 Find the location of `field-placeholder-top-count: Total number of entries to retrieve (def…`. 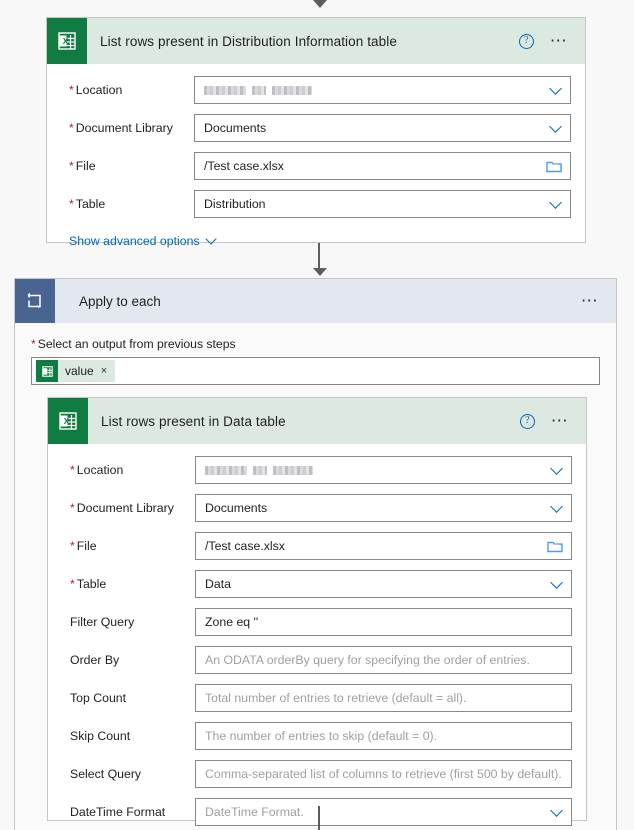

field-placeholder-top-count: Total number of entries to retrieve (def… is located at coordinates (336, 698).